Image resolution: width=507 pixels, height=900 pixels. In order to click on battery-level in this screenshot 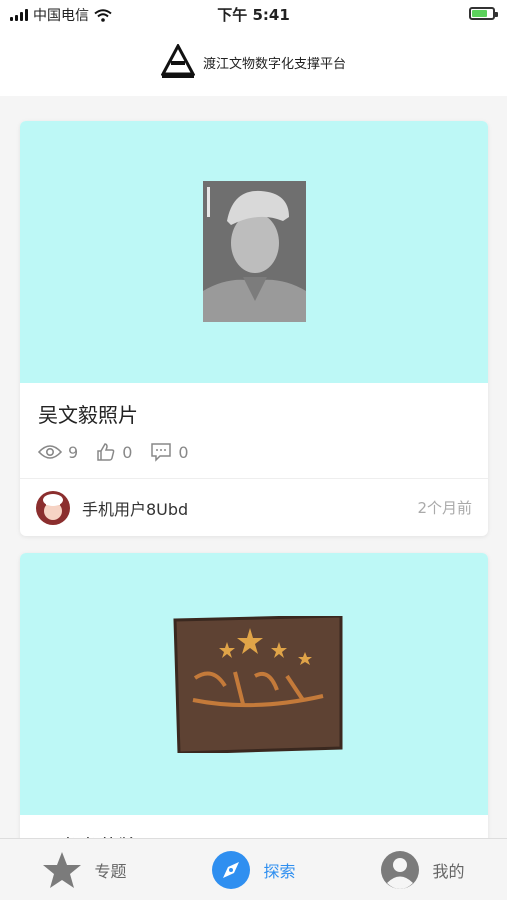, I will do `click(480, 13)`.